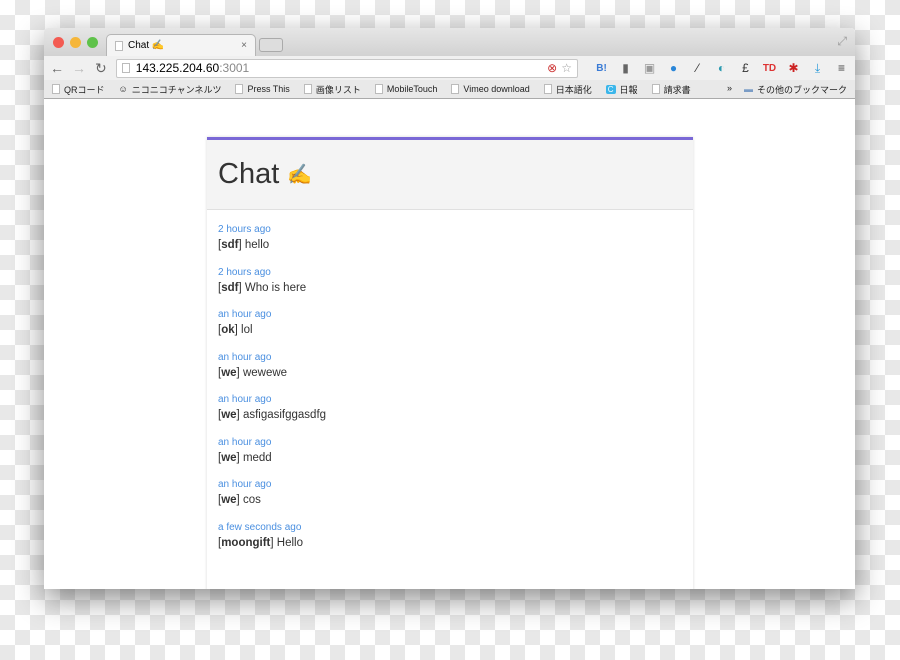  I want to click on star-icon: ☆, so click(566, 68).